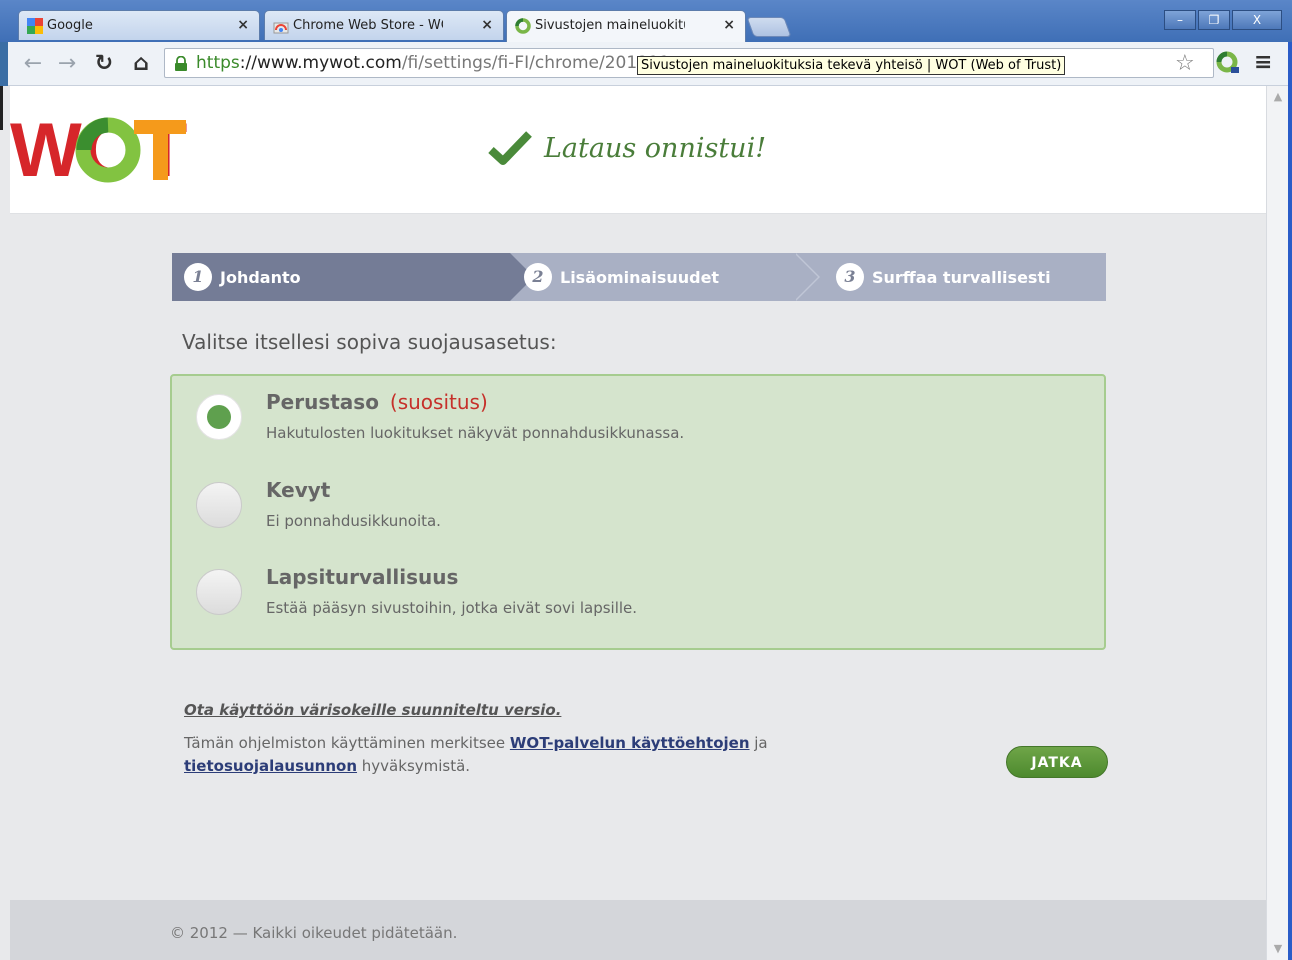  I want to click on vertical-scrollbar: ▲ ▼, so click(1277, 523).